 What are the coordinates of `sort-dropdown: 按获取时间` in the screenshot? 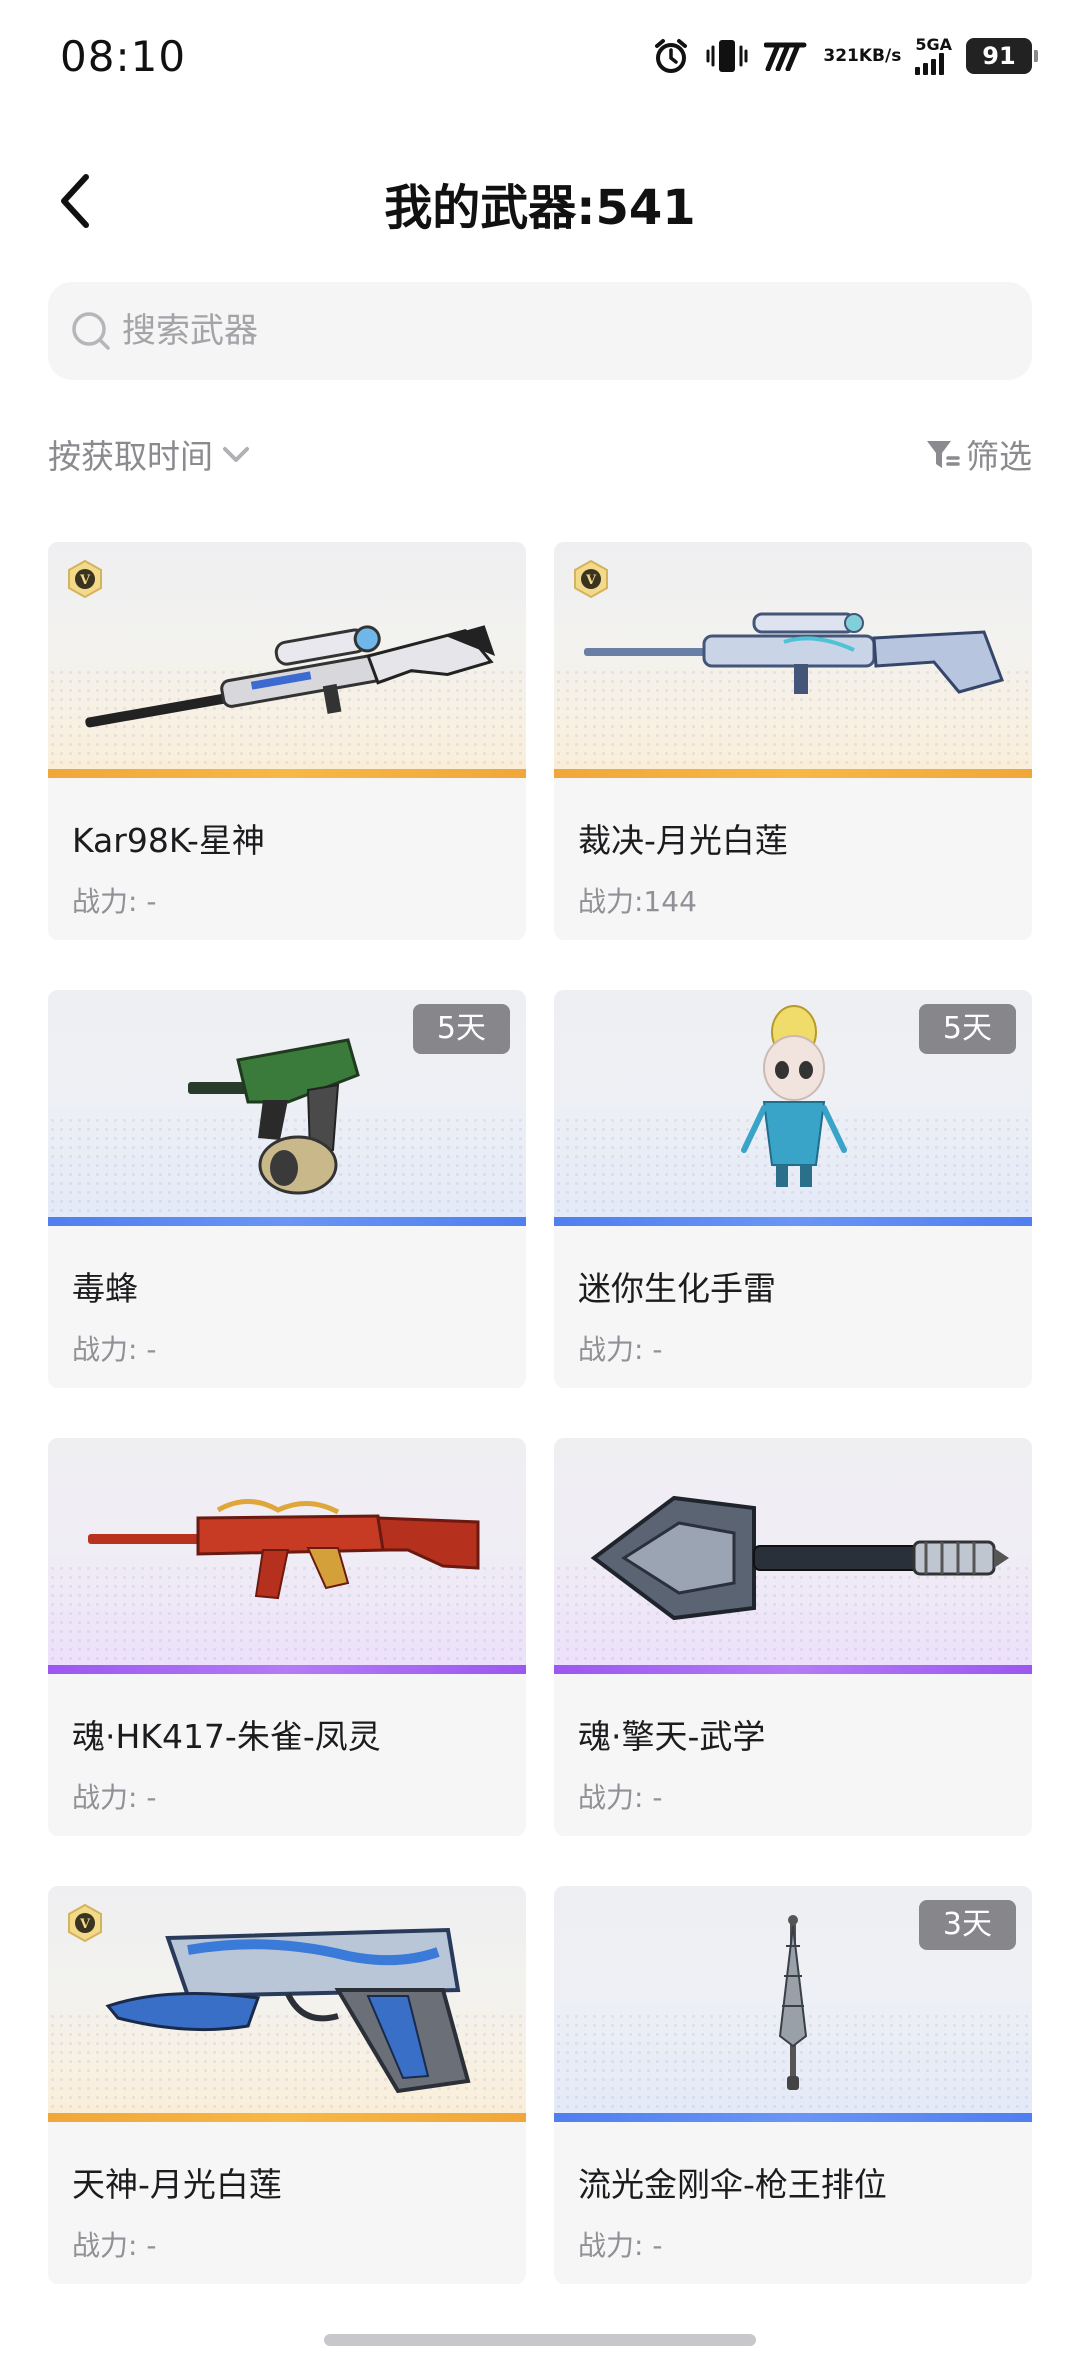 It's located at (150, 454).